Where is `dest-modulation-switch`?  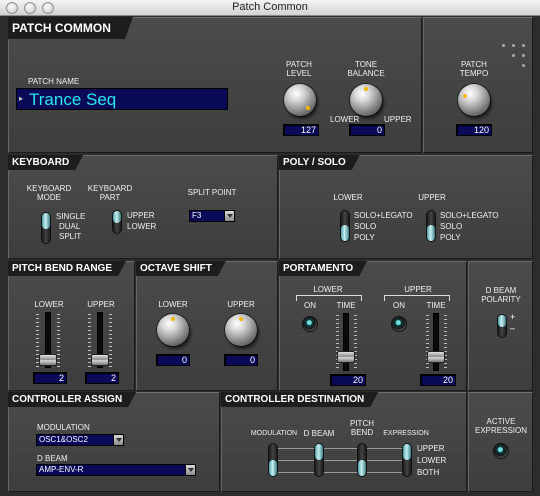 dest-modulation-switch is located at coordinates (273, 460).